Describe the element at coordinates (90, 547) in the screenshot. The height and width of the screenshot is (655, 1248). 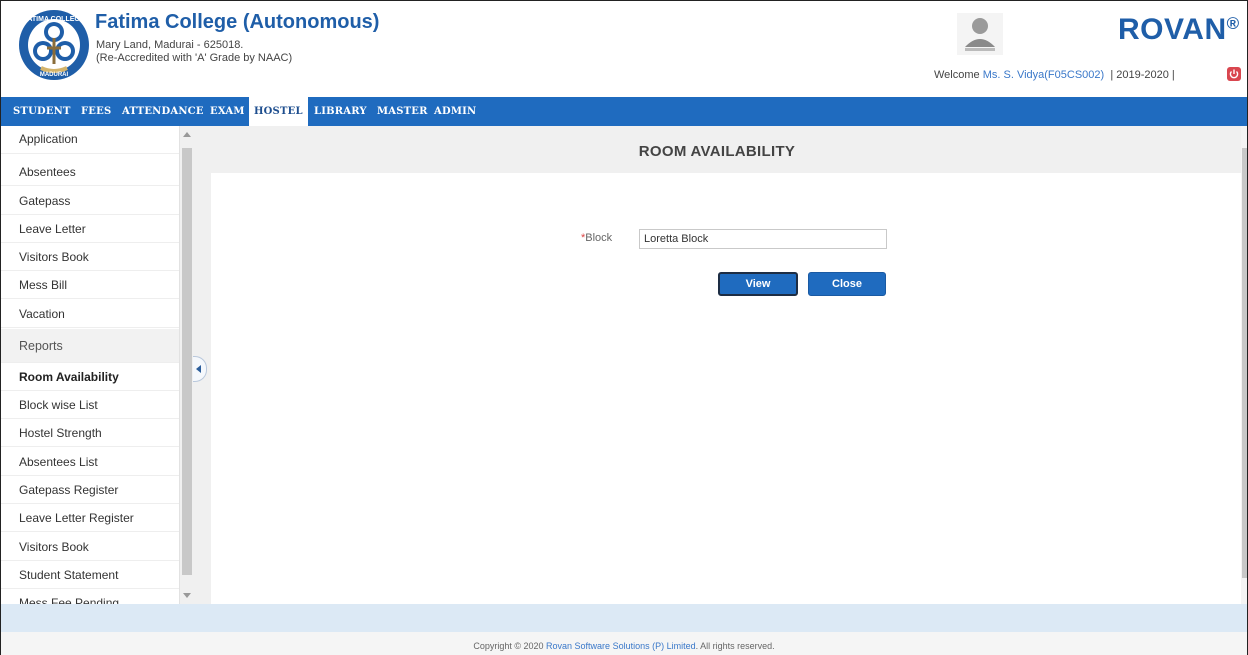
I see `sidebar-item-visitors-book-report: Visitors Book` at that location.